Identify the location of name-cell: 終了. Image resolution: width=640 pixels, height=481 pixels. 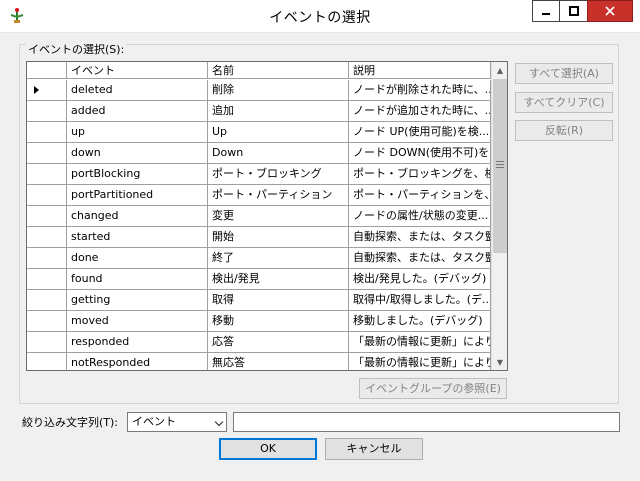
(278, 258).